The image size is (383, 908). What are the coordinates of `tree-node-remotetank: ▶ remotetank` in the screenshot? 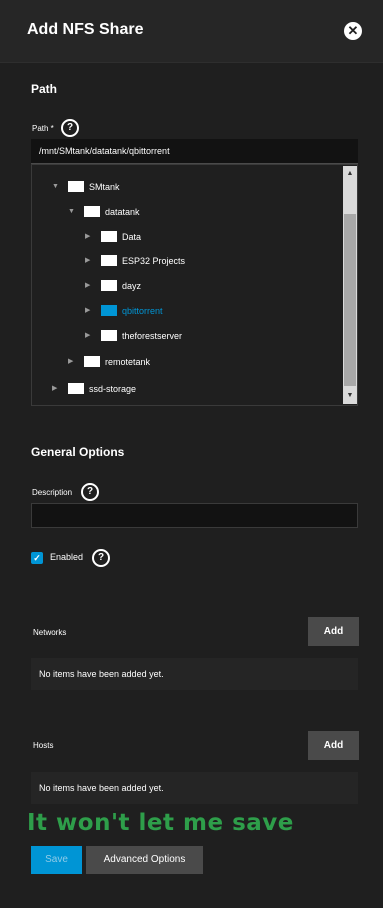 It's located at (109, 362).